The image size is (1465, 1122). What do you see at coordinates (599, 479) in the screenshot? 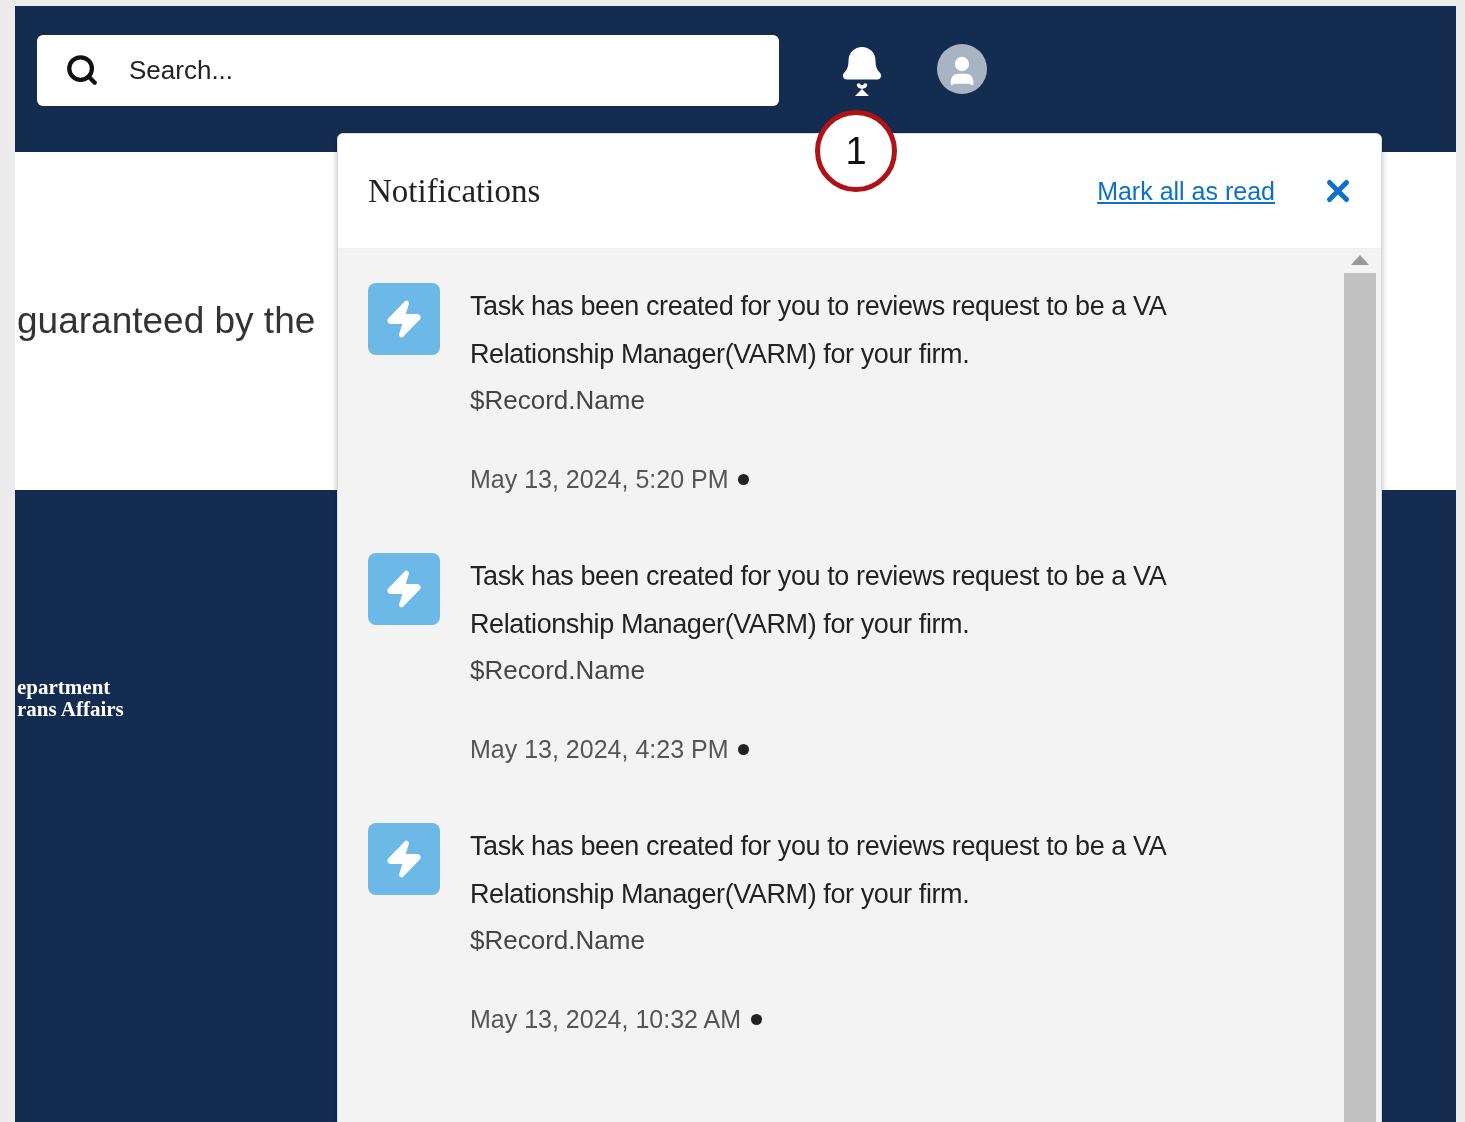
I see `notification-time: May 13, 2024, 5:20 PM` at bounding box center [599, 479].